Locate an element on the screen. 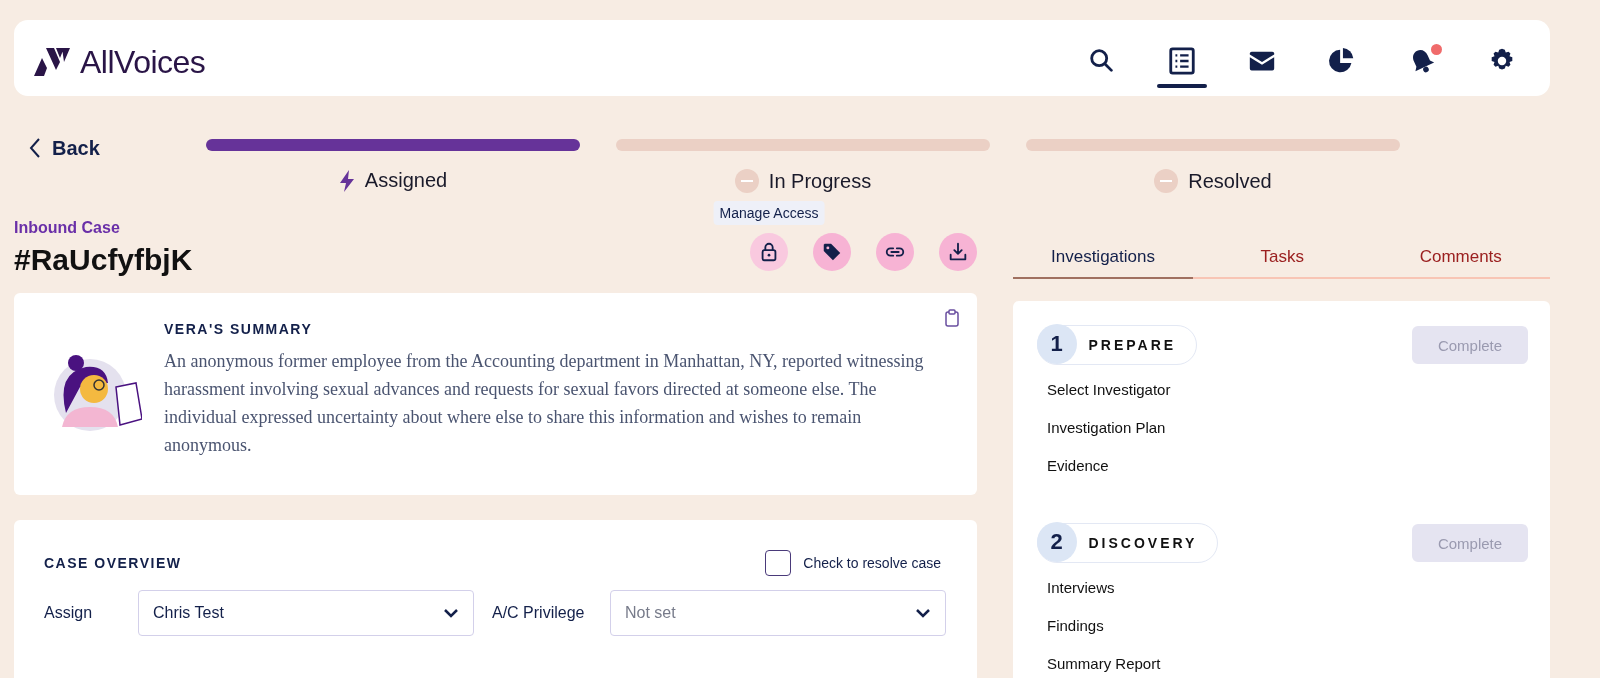 This screenshot has height=678, width=1600. notification-dot is located at coordinates (1436, 49).